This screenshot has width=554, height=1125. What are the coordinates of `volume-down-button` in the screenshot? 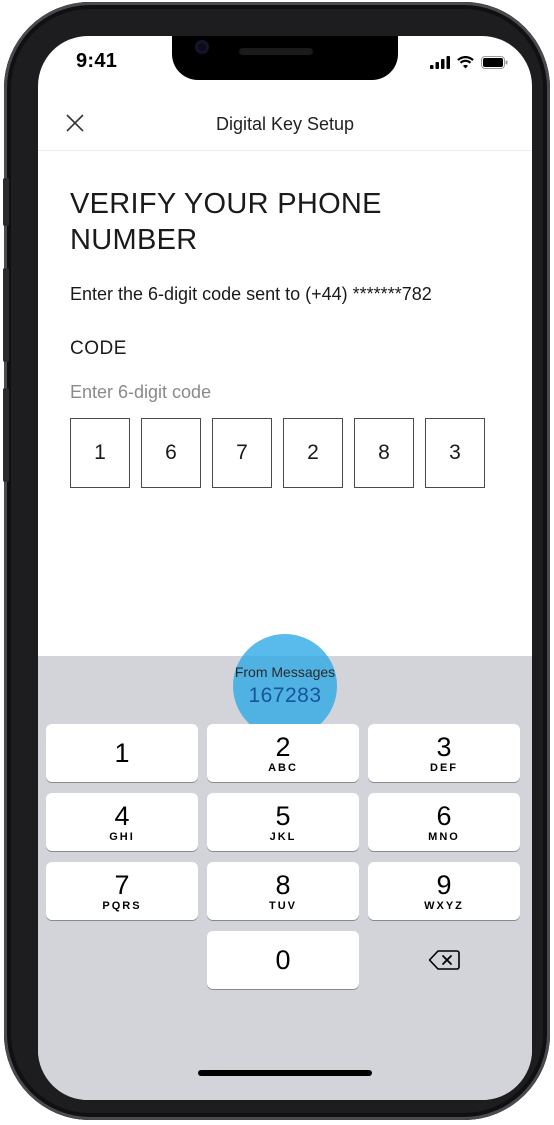 It's located at (6, 435).